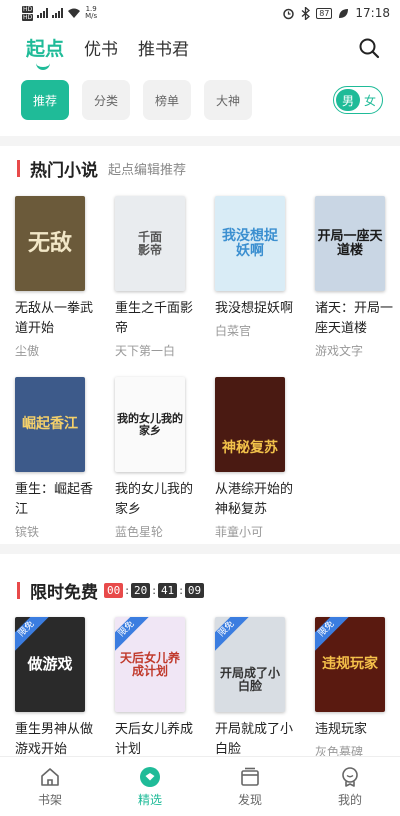 This screenshot has width=400, height=816. What do you see at coordinates (140, 590) in the screenshot?
I see `timer-hours: 20` at bounding box center [140, 590].